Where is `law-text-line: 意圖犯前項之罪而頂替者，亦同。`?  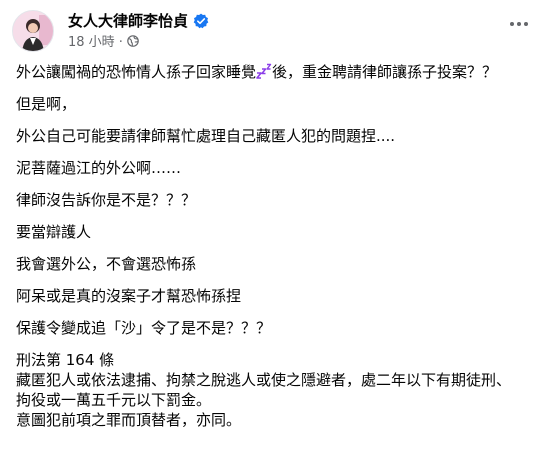
law-text-line: 意圖犯前項之罪而頂替者，亦同。 is located at coordinates (129, 420).